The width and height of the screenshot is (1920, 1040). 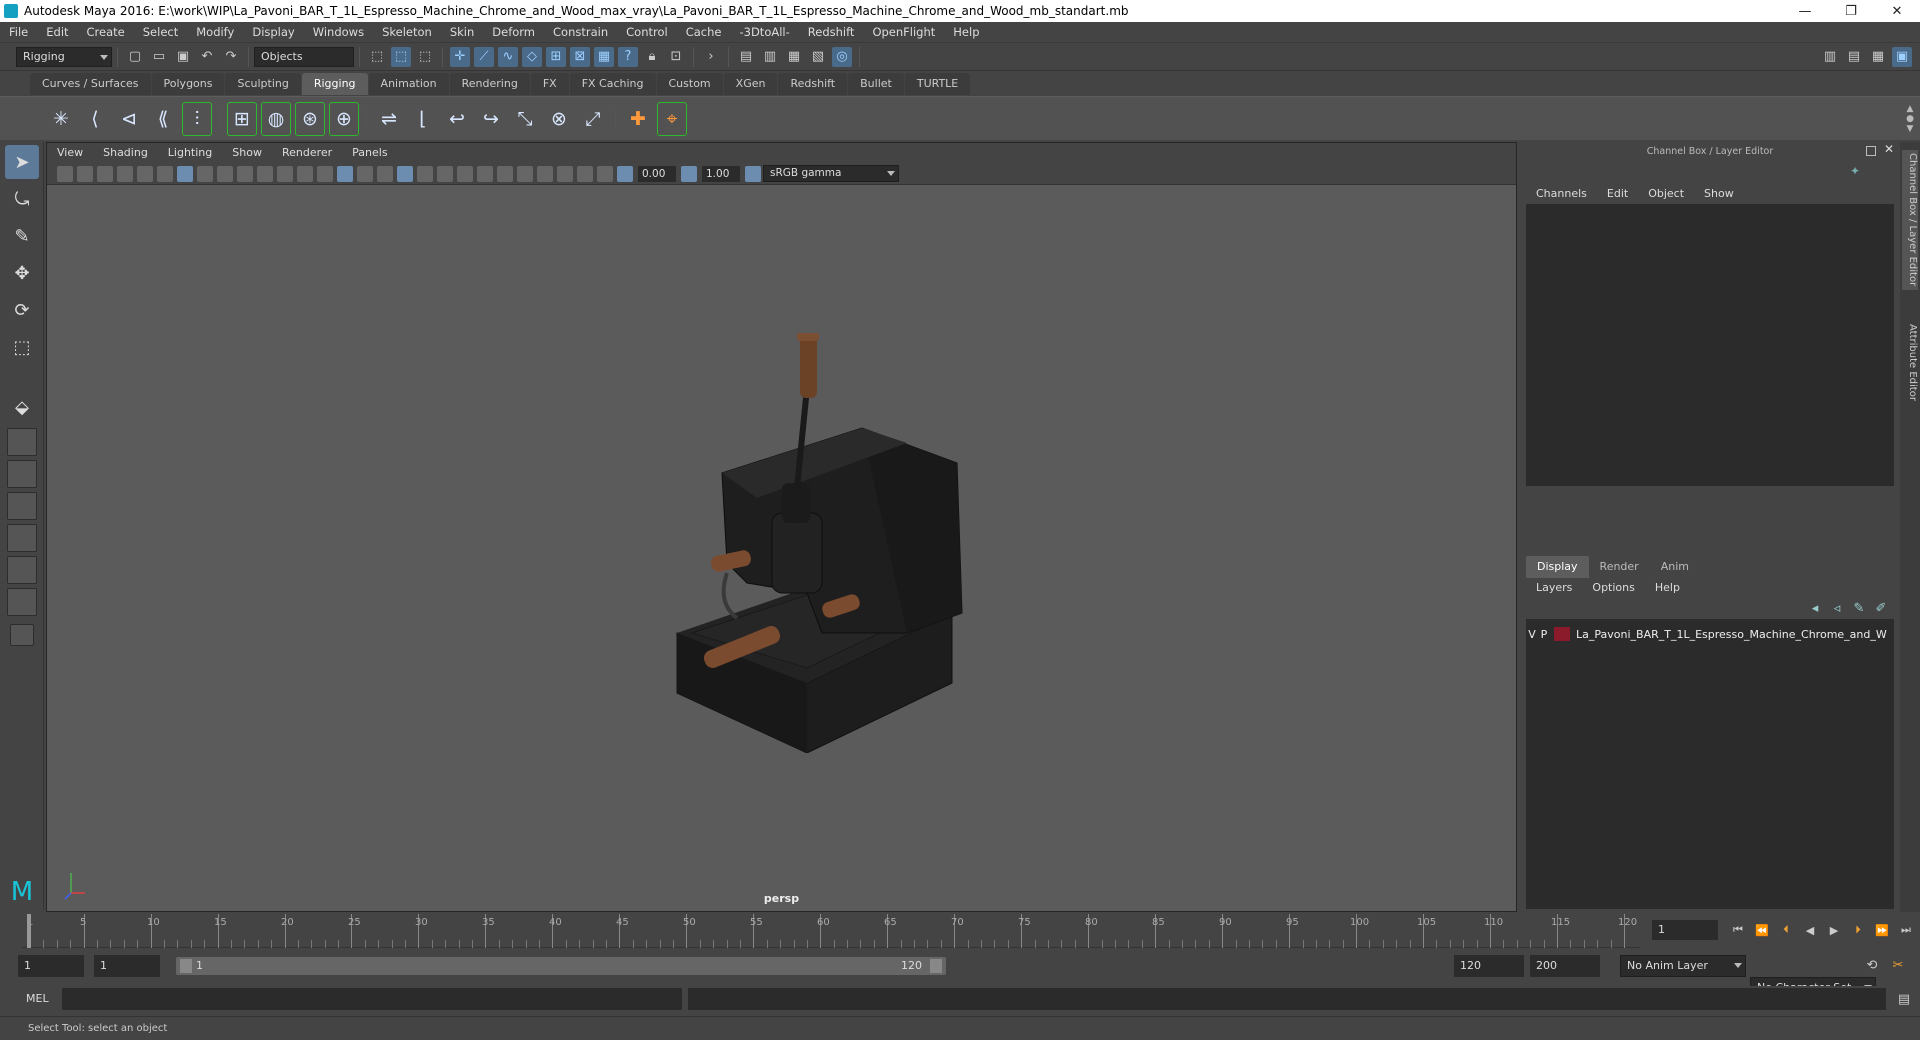 What do you see at coordinates (365, 173) in the screenshot?
I see `default-lighting-icon` at bounding box center [365, 173].